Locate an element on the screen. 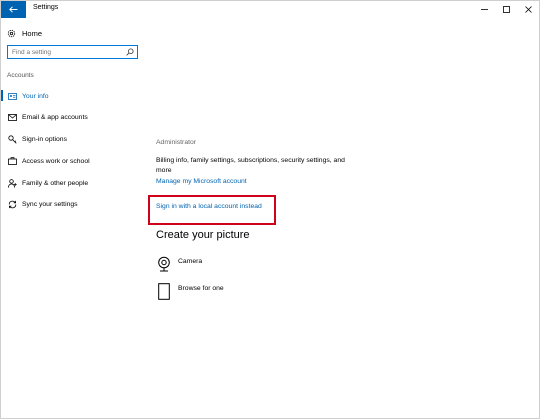  person-card-icon is located at coordinates (12, 96).